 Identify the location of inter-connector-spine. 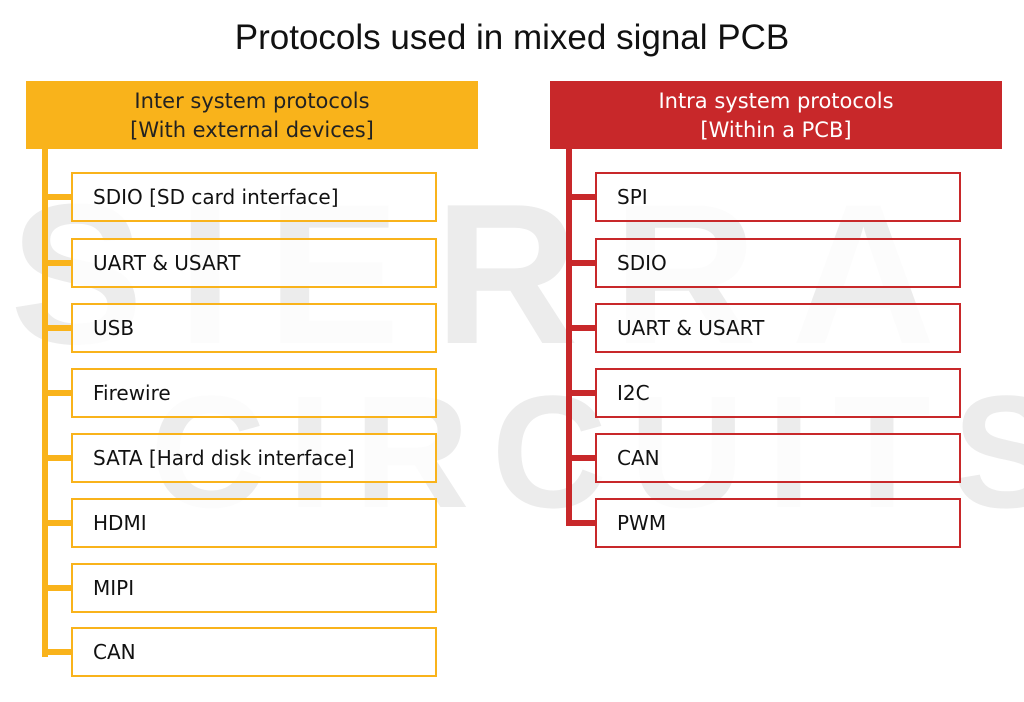
(45, 403).